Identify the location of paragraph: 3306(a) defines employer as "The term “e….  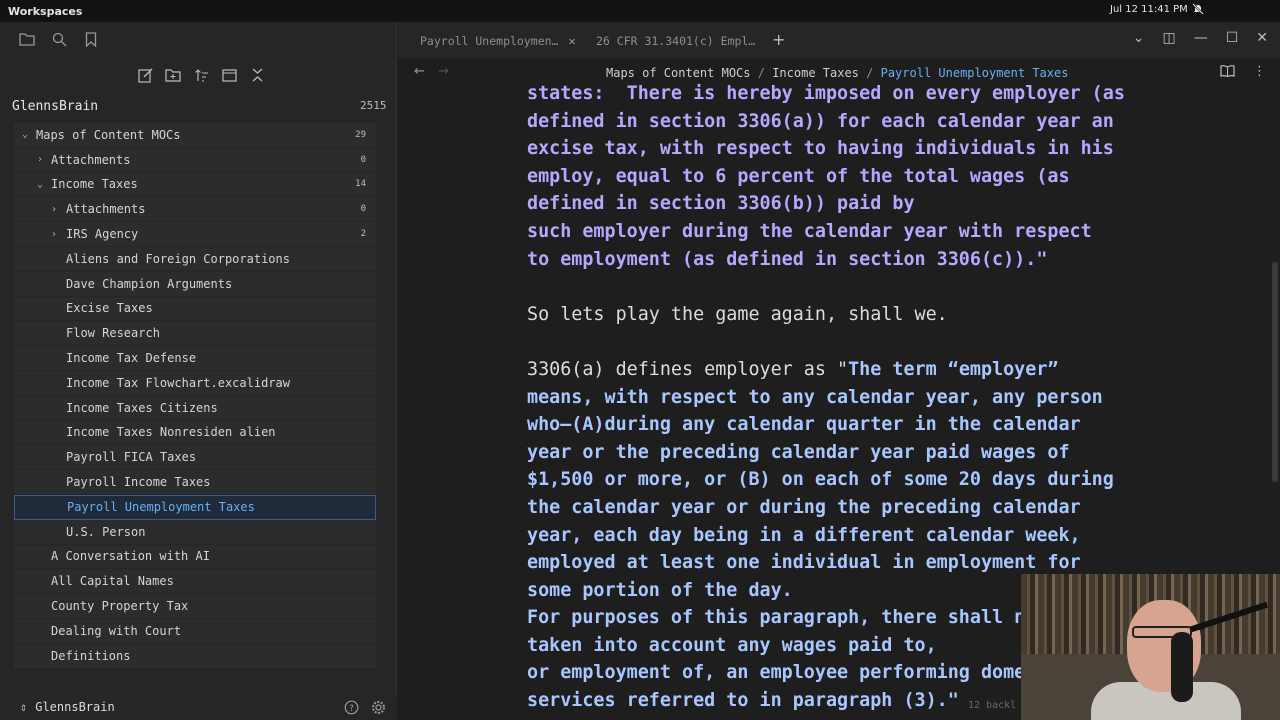
(837, 370).